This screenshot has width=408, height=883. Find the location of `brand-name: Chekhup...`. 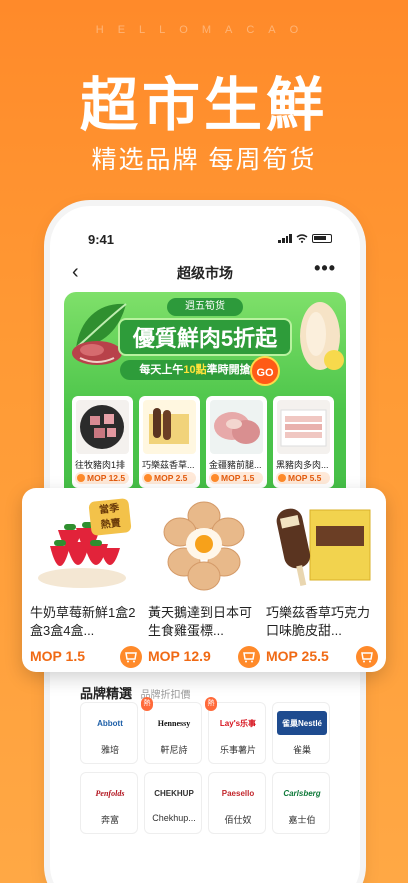

brand-name: Chekhup... is located at coordinates (174, 818).